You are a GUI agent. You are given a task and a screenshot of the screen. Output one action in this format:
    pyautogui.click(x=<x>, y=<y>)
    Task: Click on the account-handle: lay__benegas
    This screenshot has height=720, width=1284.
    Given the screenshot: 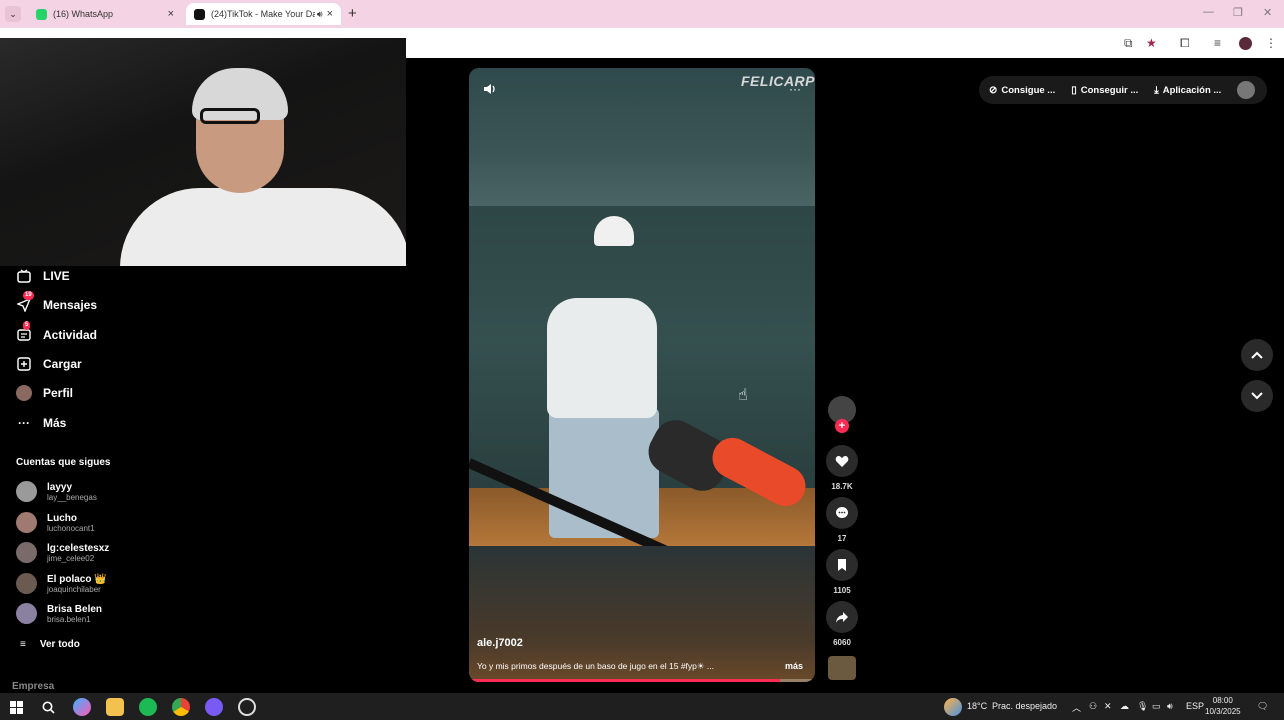 What is the action you would take?
    pyautogui.click(x=72, y=497)
    